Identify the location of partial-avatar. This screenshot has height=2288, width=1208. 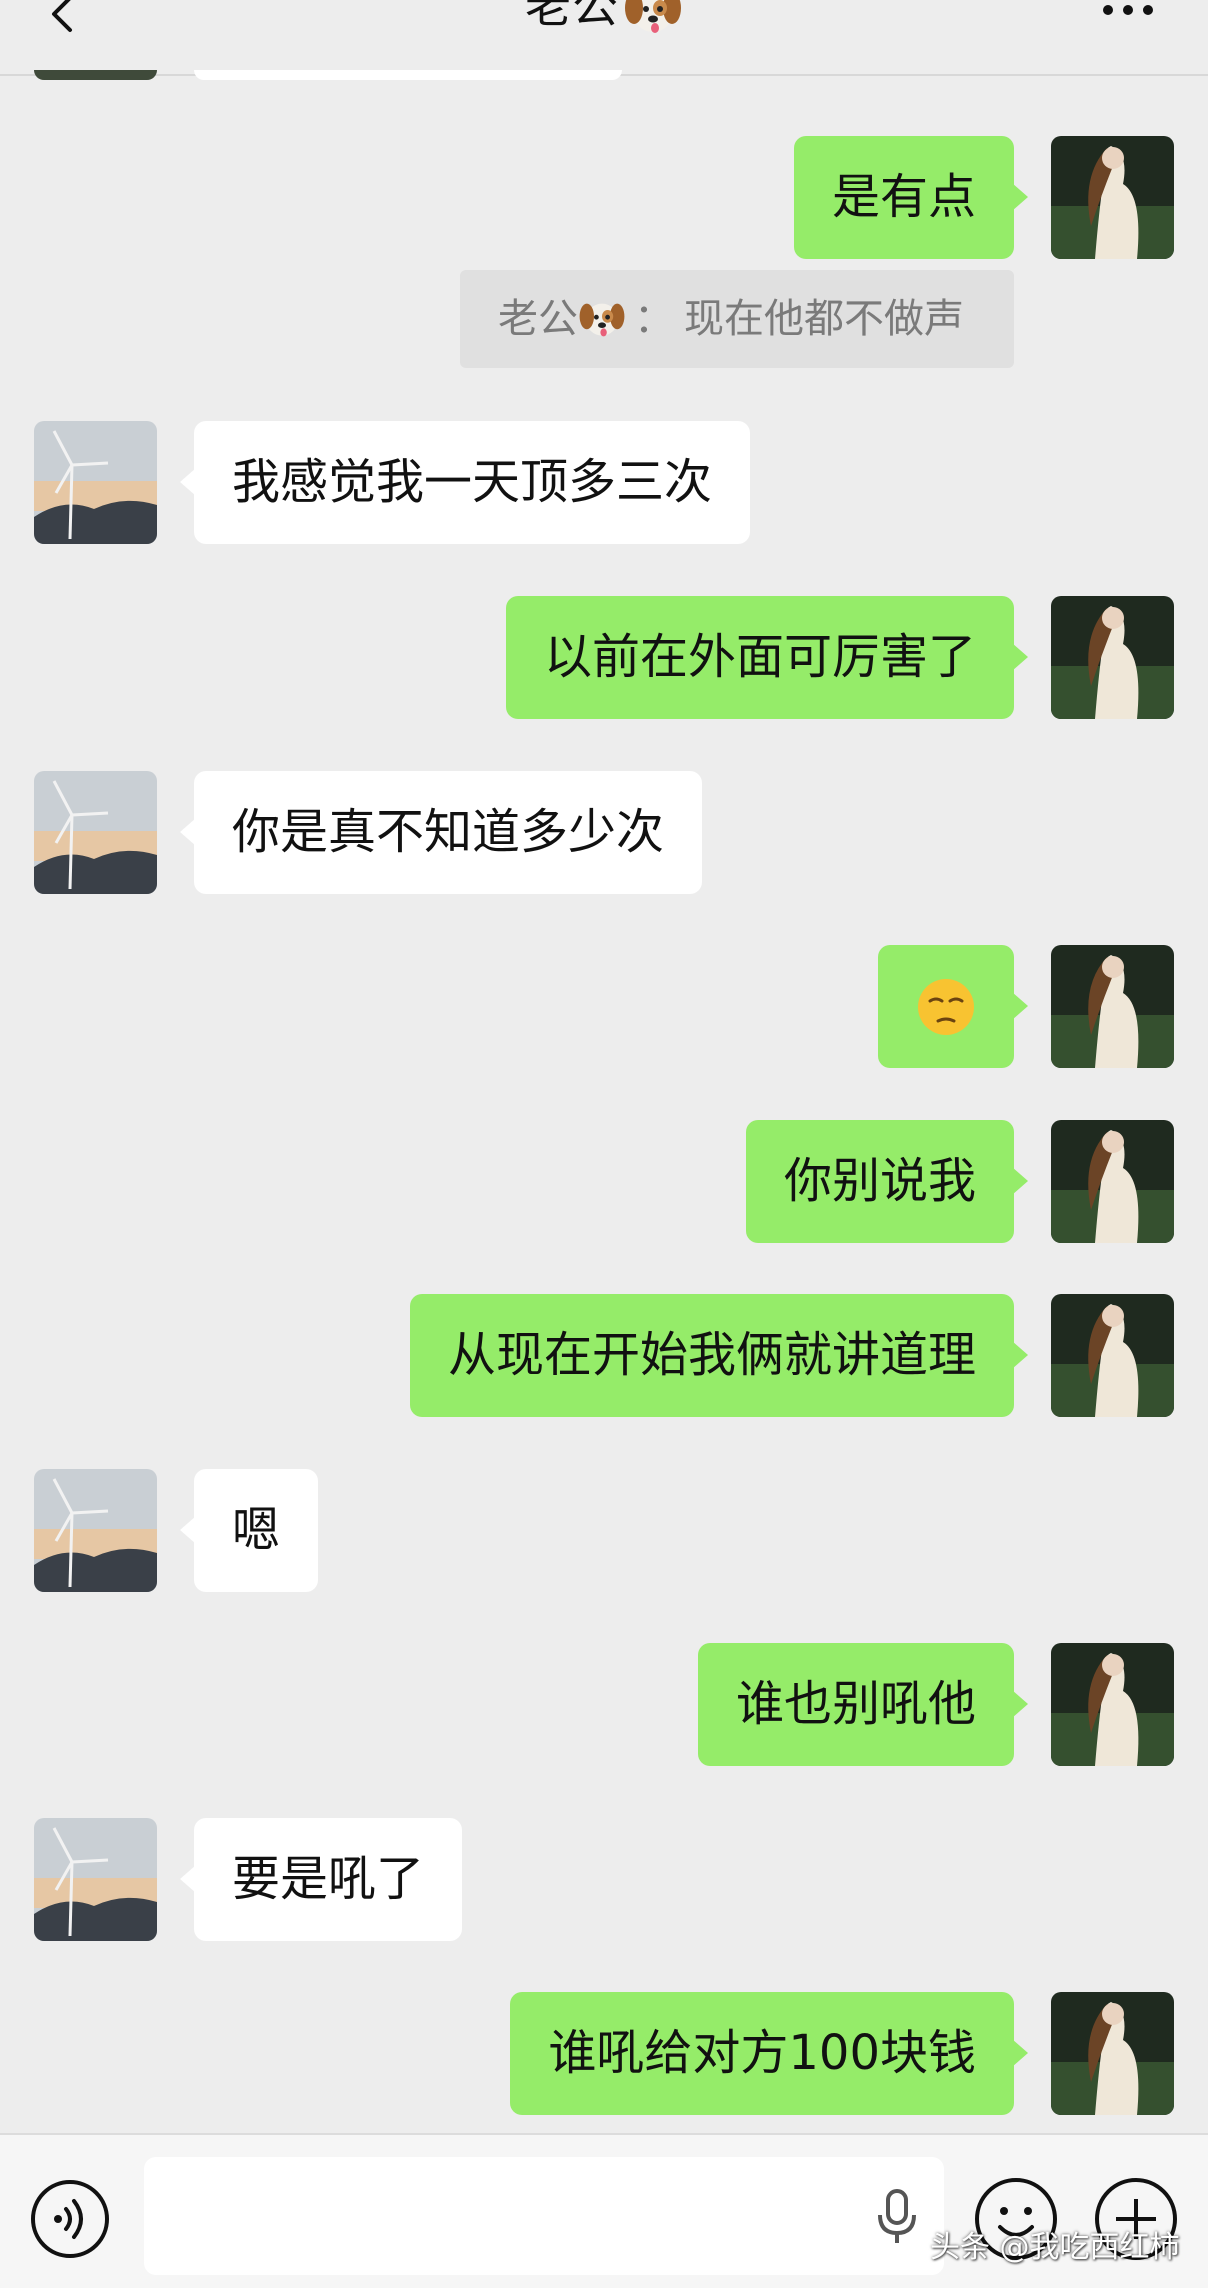
(95, 75).